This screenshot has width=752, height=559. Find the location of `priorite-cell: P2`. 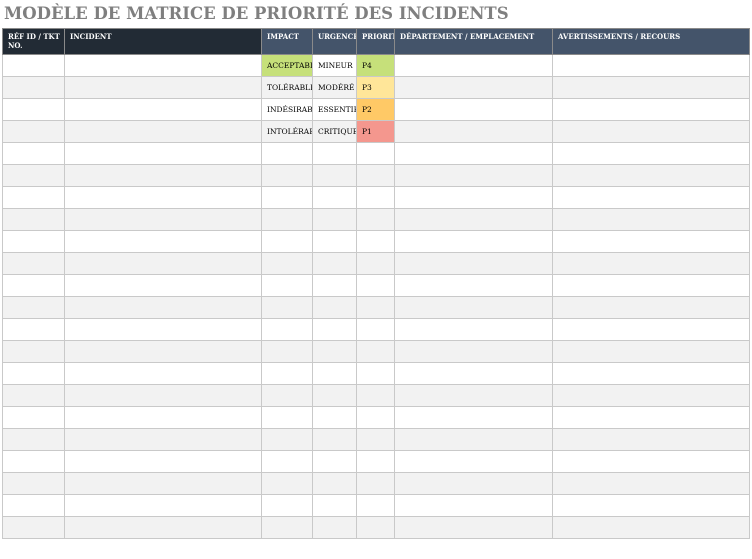

priorite-cell: P2 is located at coordinates (375, 109).